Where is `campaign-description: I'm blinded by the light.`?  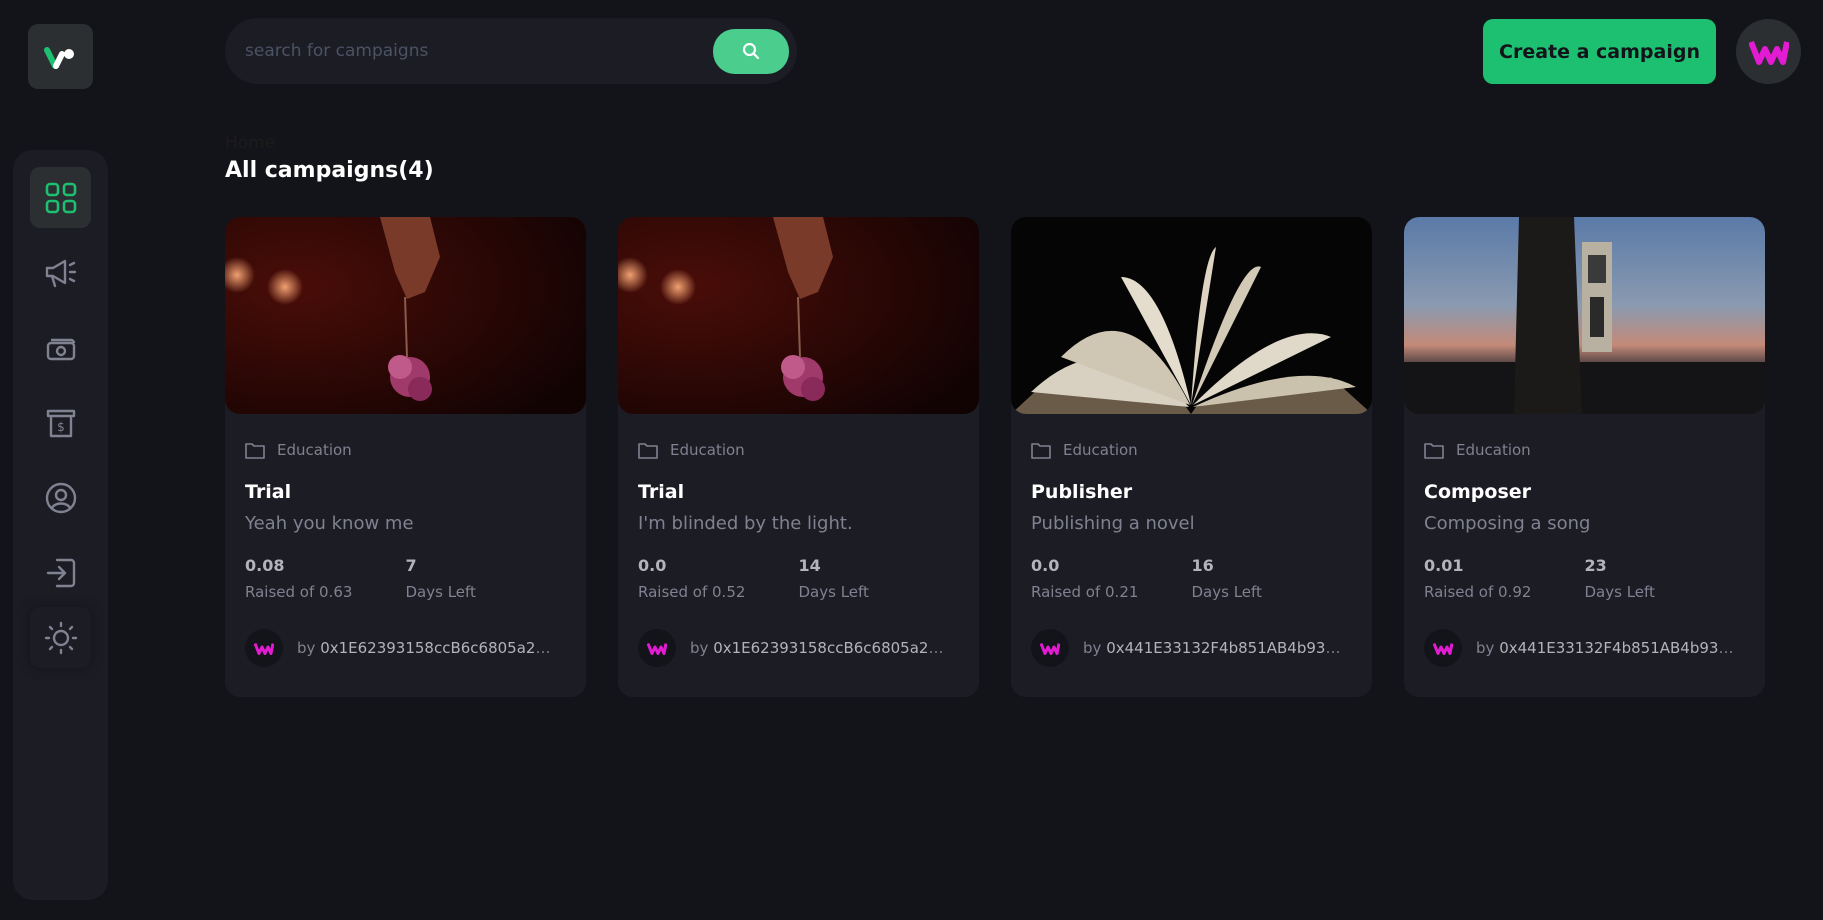 campaign-description: I'm blinded by the light. is located at coordinates (745, 523).